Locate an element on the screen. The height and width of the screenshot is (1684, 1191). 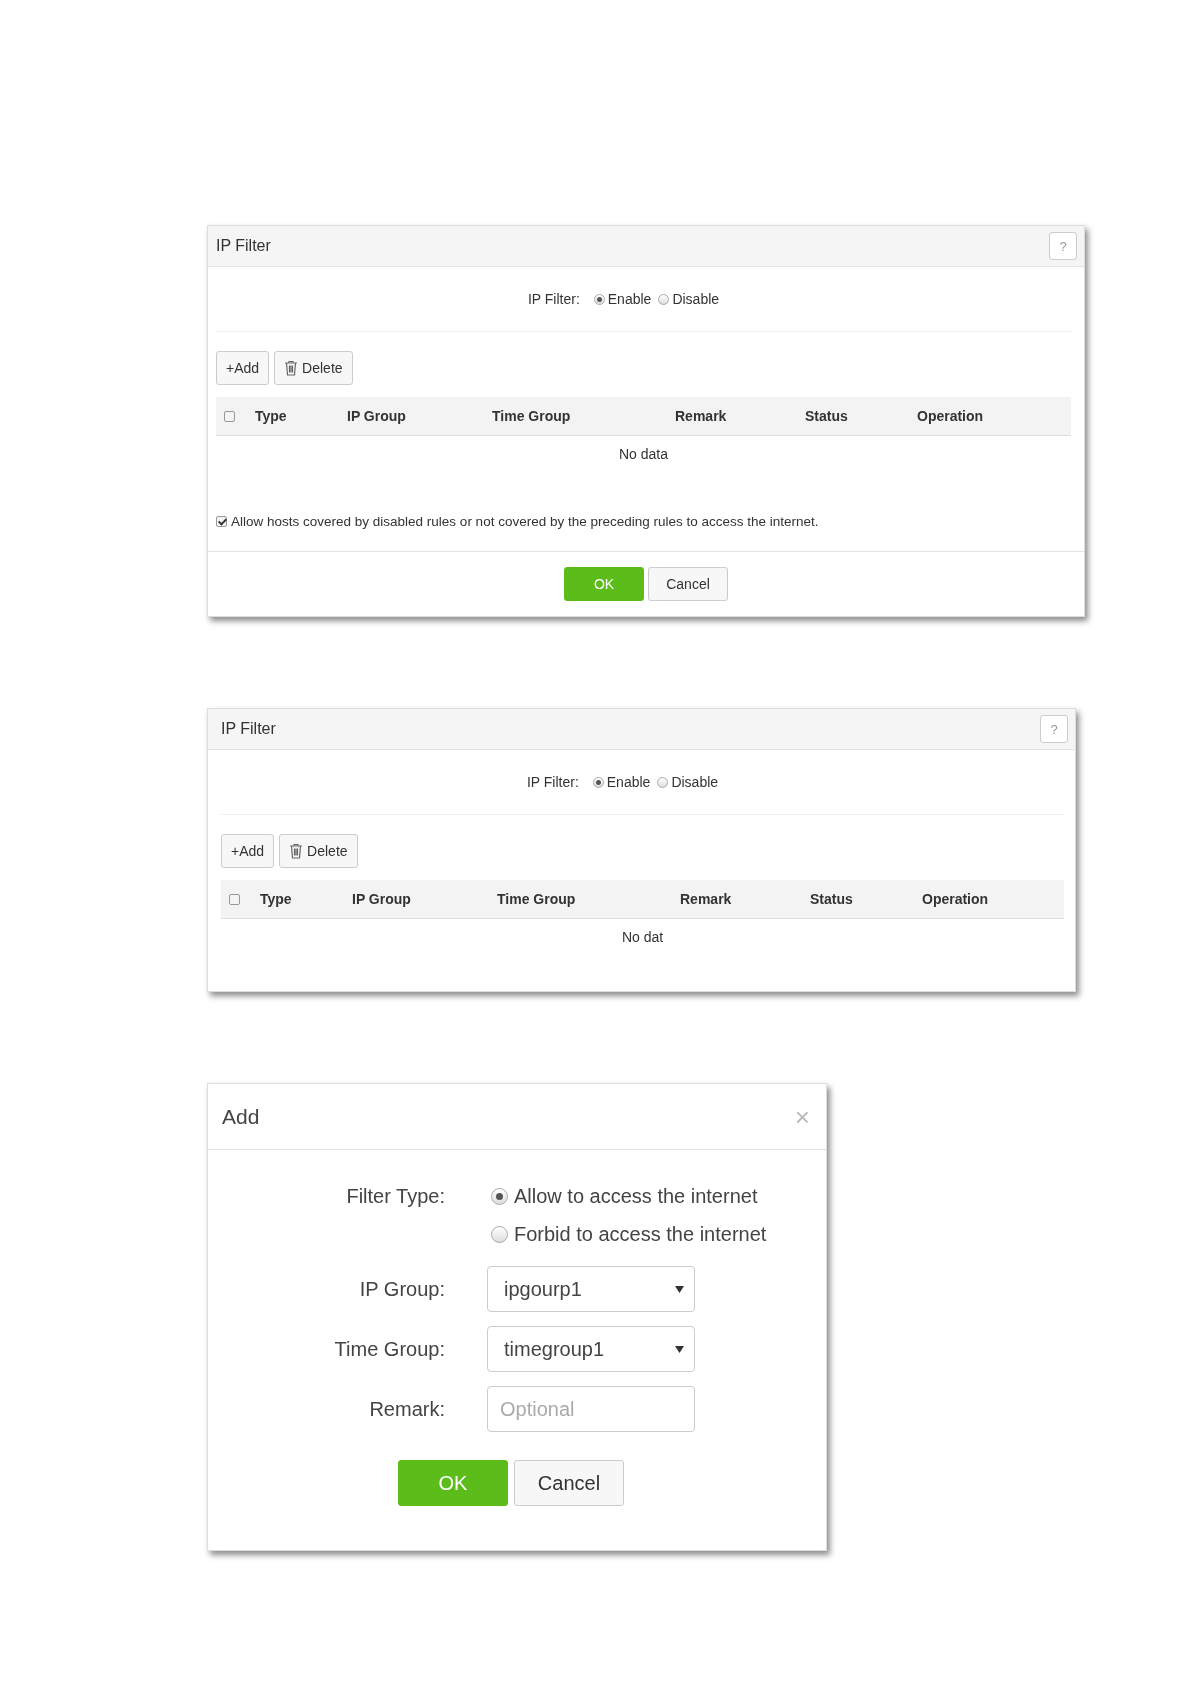
remark-field: Optional is located at coordinates (591, 1409).